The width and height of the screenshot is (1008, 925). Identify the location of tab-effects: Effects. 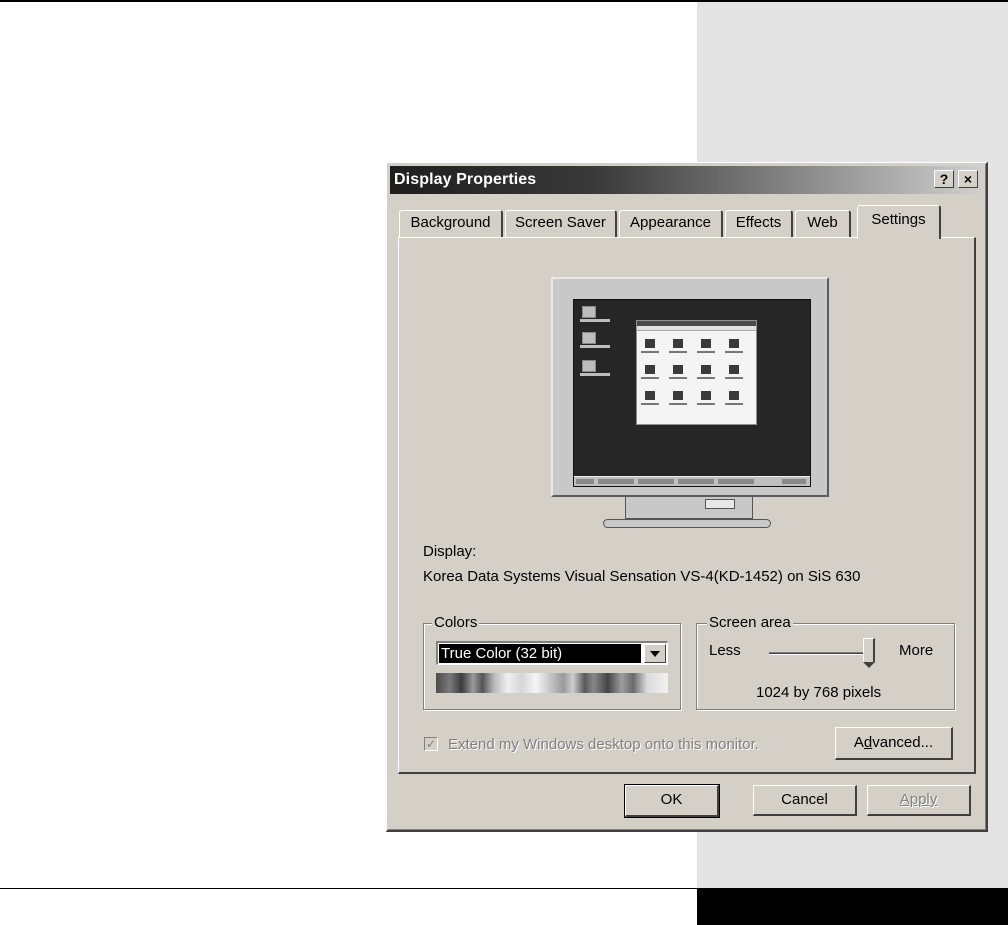
(759, 223).